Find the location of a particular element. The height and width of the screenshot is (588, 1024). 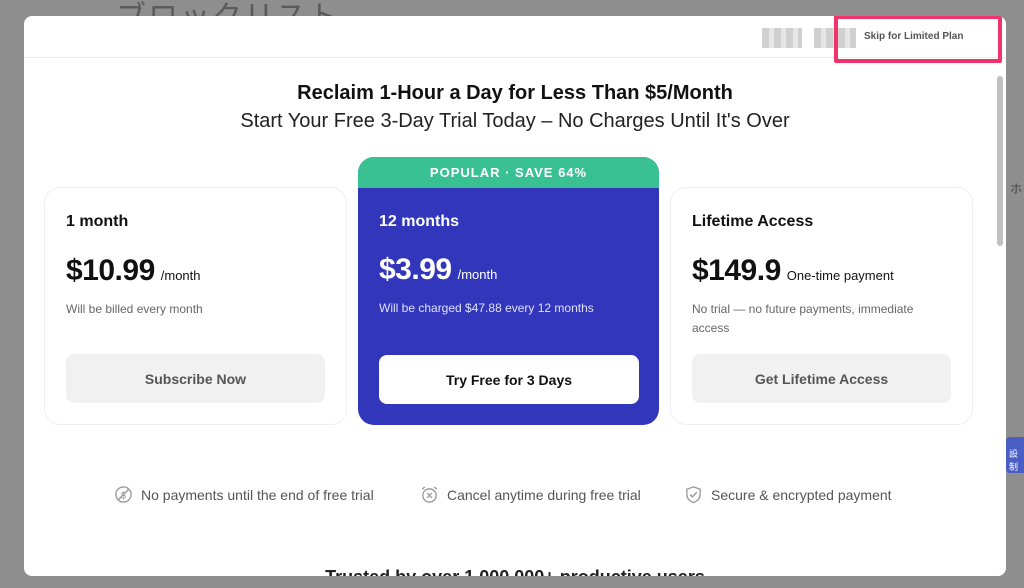

no-payment-icon: $ is located at coordinates (123, 494).